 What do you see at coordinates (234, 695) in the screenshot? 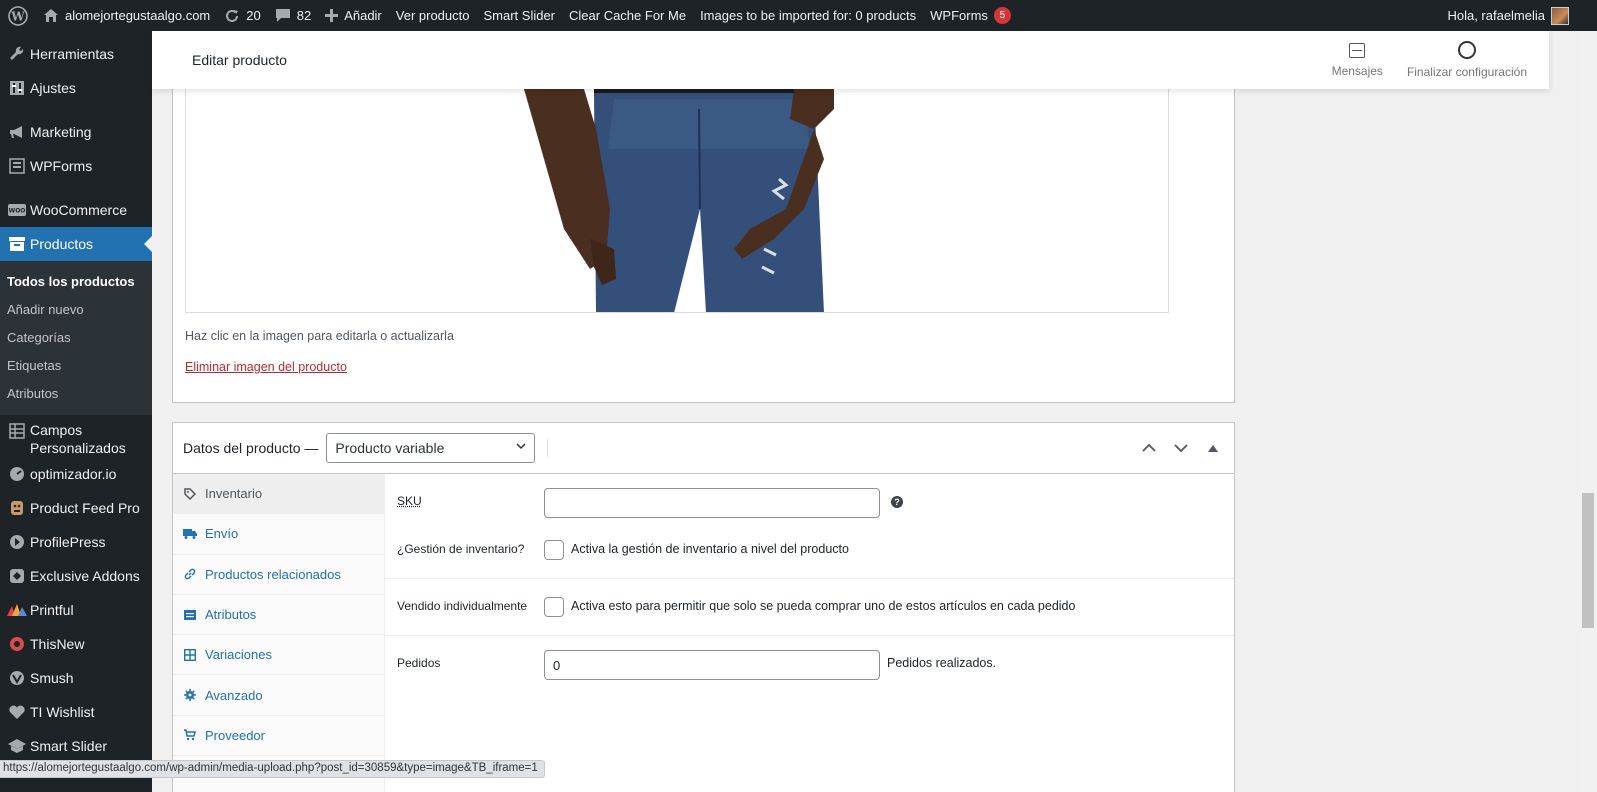
I see `tab-label: Avanzado` at bounding box center [234, 695].